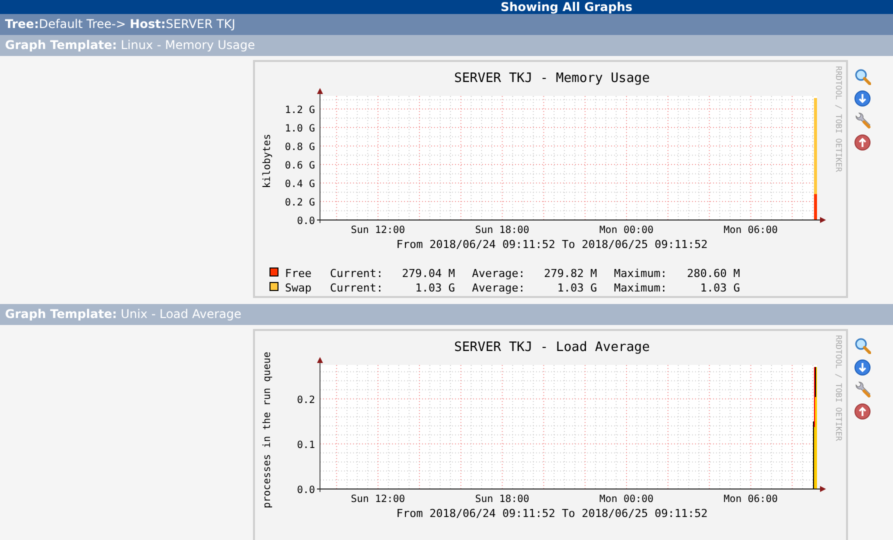 This screenshot has height=540, width=893. I want to click on graph-title: SERVER TKJ - Load Average, so click(552, 347).